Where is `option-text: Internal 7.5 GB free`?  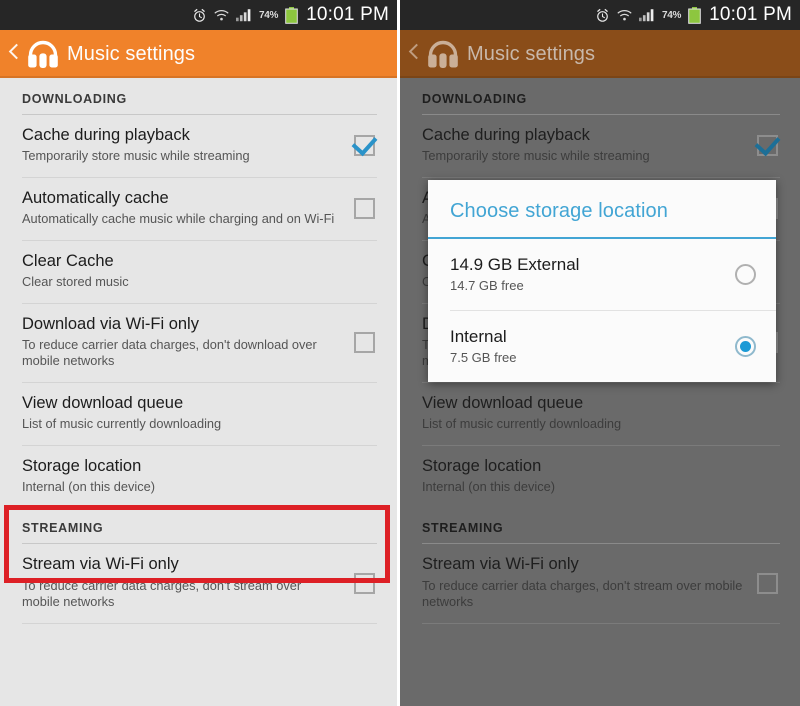 option-text: Internal 7.5 GB free is located at coordinates (587, 346).